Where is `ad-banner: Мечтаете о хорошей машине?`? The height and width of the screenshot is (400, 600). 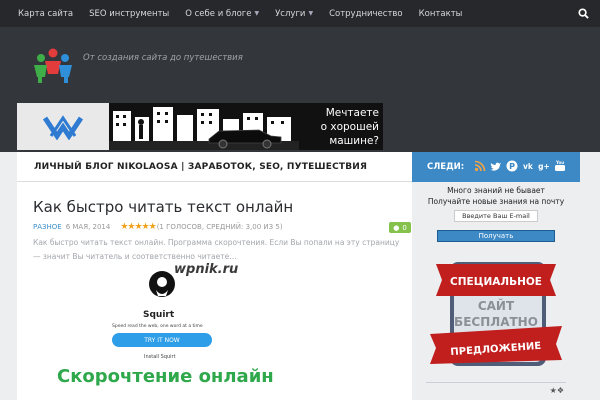 ad-banner: Мечтаете о хорошей машине? is located at coordinates (200, 126).